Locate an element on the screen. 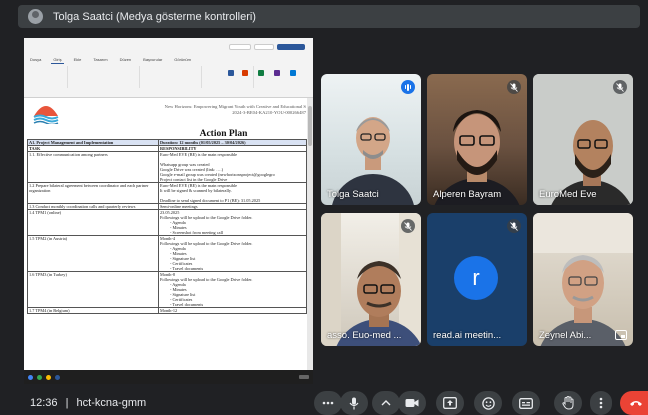 Image resolution: width=648 pixels, height=415 pixels. camera-button is located at coordinates (412, 403).